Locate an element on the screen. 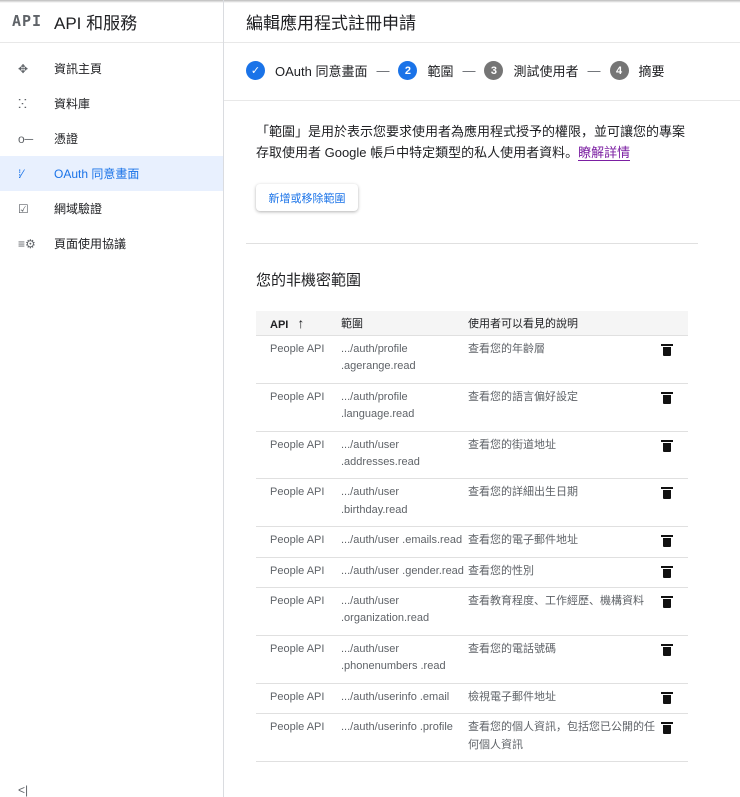 The height and width of the screenshot is (797, 740). nav-icon: ☑ is located at coordinates (23, 208).